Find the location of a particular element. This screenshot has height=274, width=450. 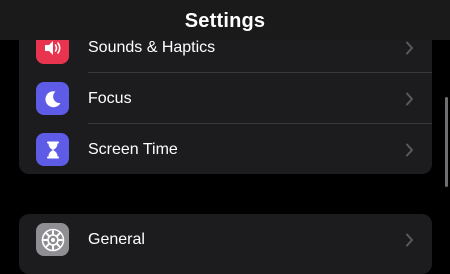

settings-row-label: Focus is located at coordinates (110, 98).